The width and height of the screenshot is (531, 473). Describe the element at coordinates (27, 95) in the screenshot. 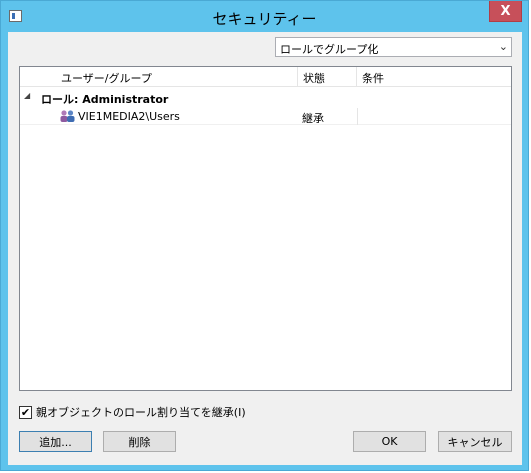

I see `collapse-triangle-icon: ◢` at that location.